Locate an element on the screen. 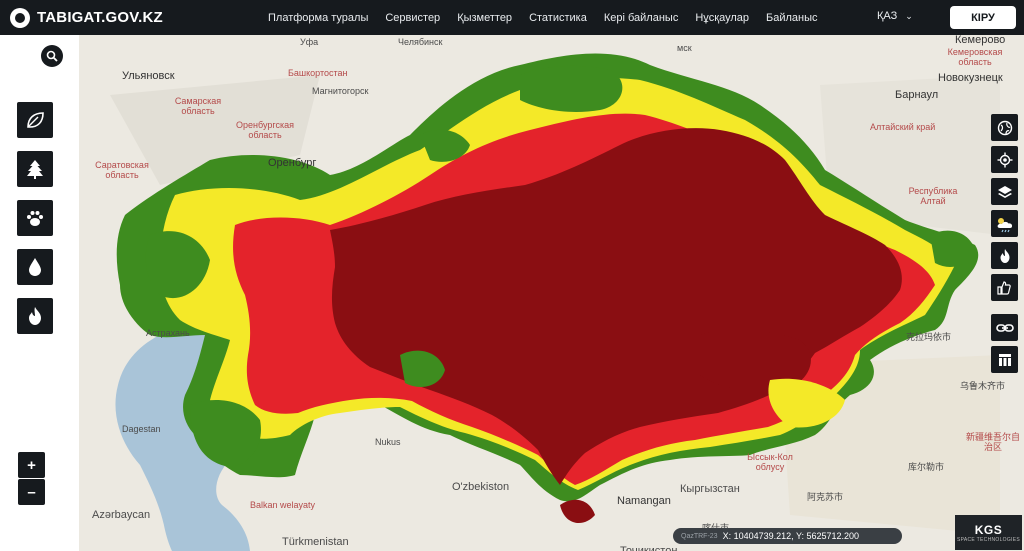 The image size is (1024, 551). zoom-in-button: + is located at coordinates (31, 465).